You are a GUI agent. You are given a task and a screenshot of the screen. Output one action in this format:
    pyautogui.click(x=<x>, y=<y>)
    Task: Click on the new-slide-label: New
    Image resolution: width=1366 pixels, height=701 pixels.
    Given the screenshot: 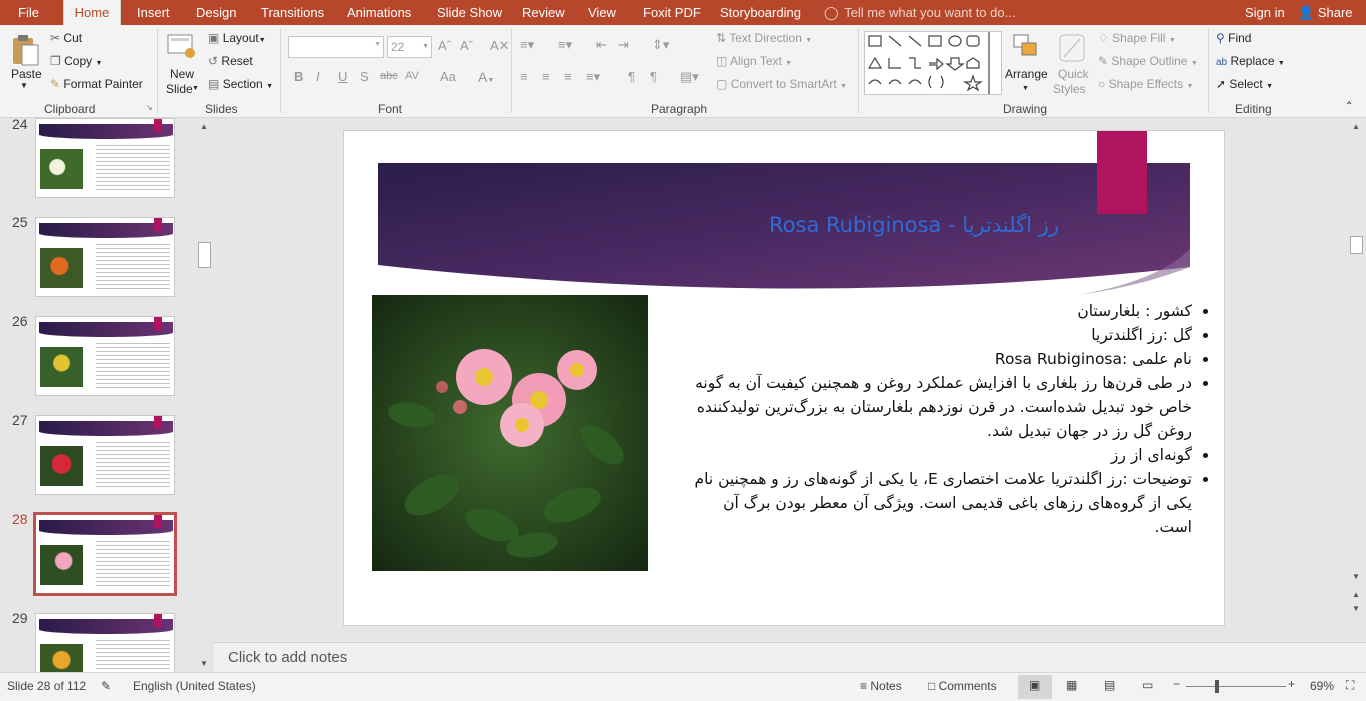 What is the action you would take?
    pyautogui.click(x=182, y=74)
    